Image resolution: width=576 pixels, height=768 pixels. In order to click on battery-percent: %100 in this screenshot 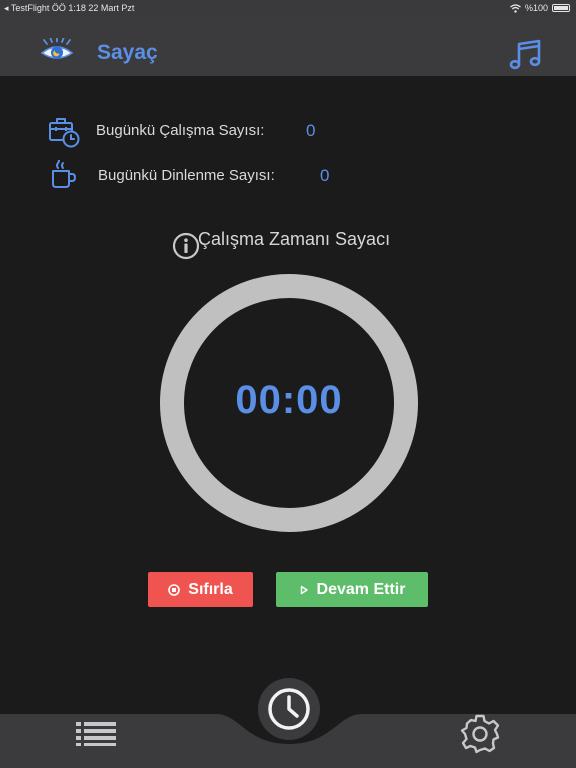, I will do `click(536, 8)`.